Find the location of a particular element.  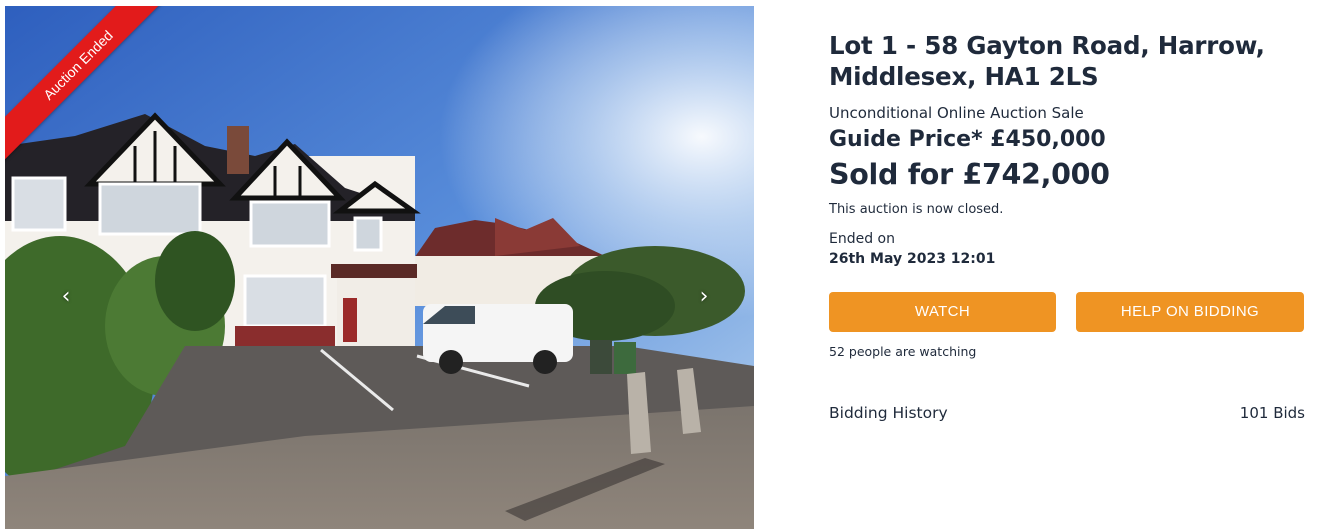

chevron-left-icon: ‹ is located at coordinates (66, 297).